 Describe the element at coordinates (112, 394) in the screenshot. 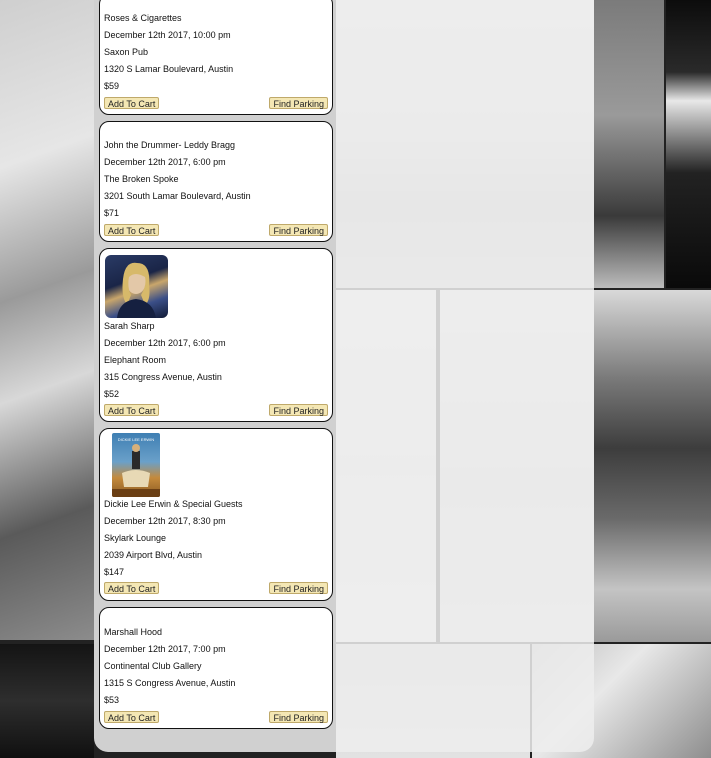

I see `event-price: $52` at that location.